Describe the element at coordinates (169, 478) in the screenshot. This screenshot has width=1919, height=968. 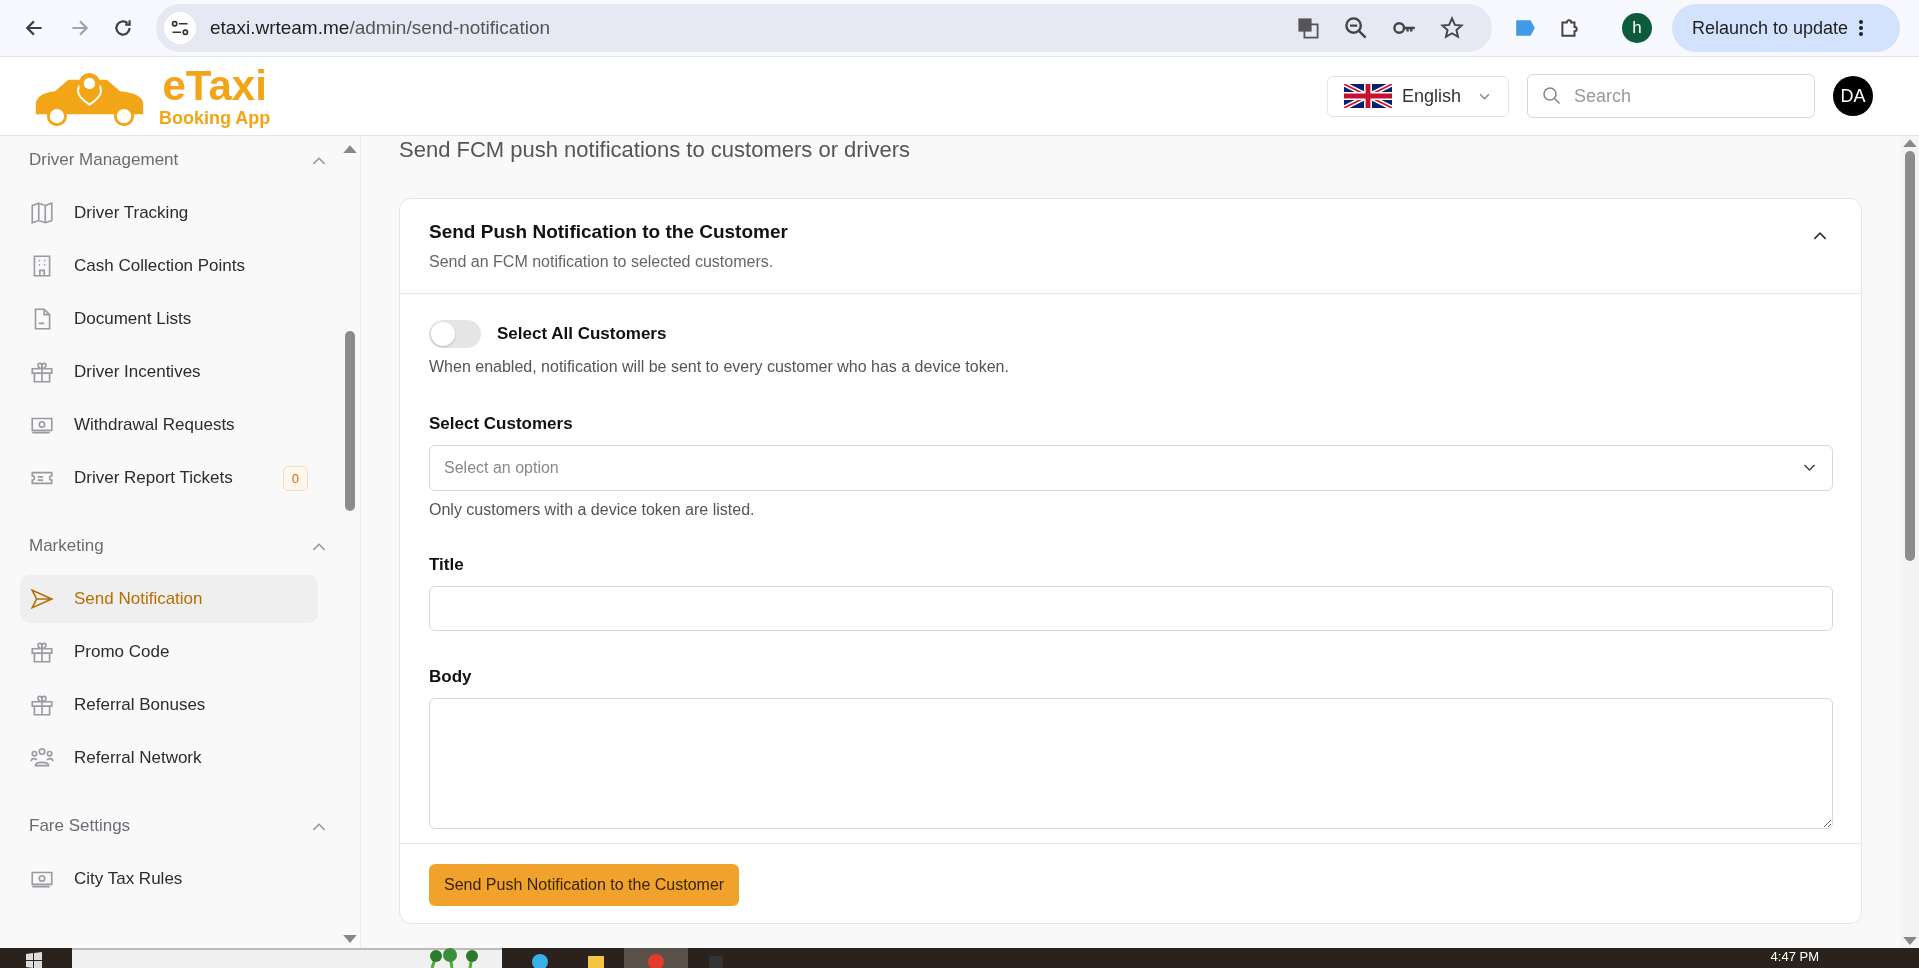
I see `sidebar-item: Driver Report Tickets 0` at that location.